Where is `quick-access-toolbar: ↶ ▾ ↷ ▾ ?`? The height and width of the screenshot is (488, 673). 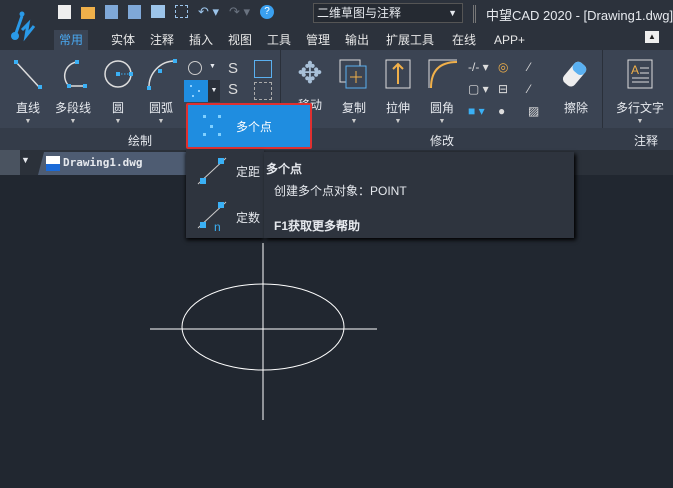
quick-access-toolbar: ↶ ▾ ↷ ▾ ? is located at coordinates (166, 12).